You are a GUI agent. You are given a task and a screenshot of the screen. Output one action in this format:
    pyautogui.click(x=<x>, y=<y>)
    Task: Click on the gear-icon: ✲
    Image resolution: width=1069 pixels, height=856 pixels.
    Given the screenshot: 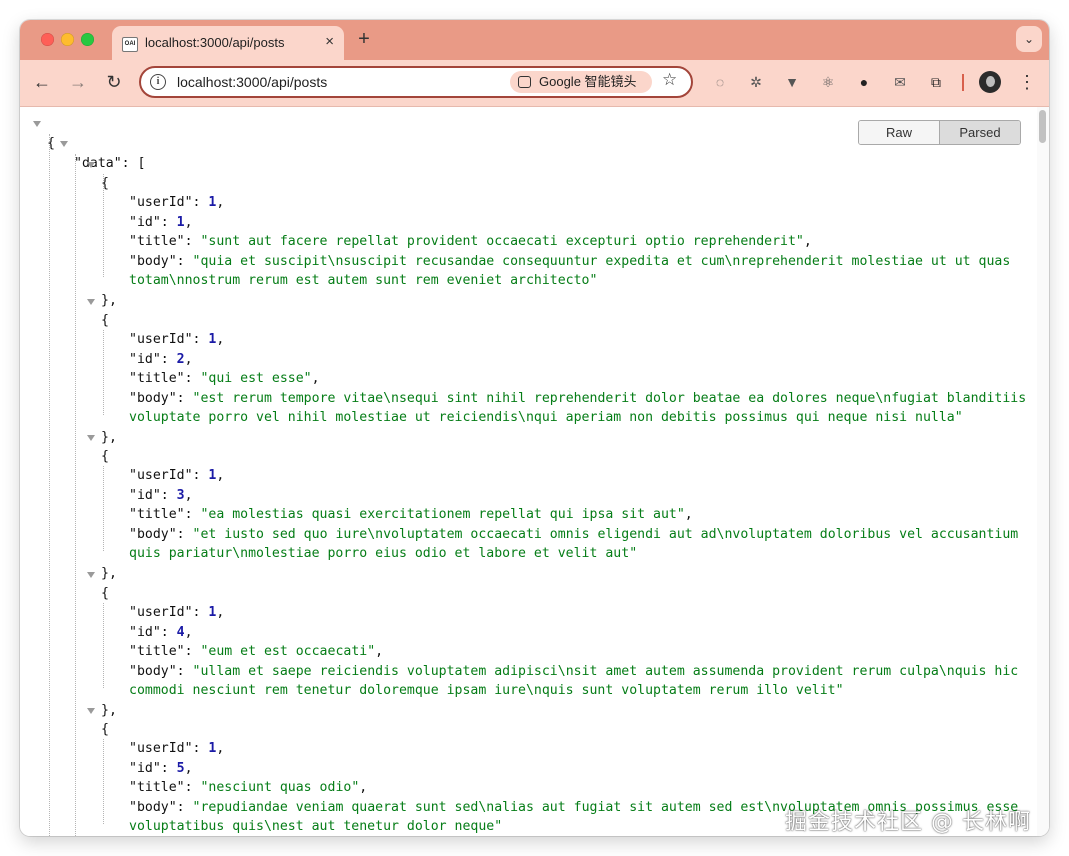 What is the action you would take?
    pyautogui.click(x=756, y=82)
    